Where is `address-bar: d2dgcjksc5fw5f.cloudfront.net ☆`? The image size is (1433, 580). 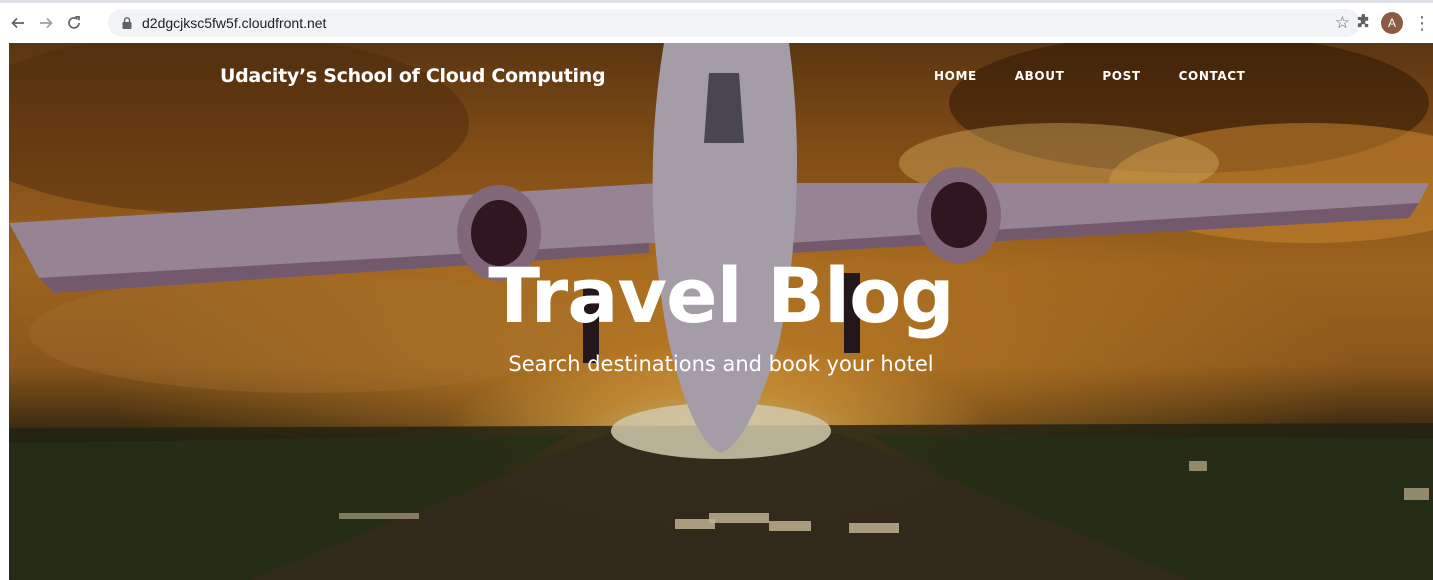 address-bar: d2dgcjksc5fw5f.cloudfront.net ☆ is located at coordinates (734, 23).